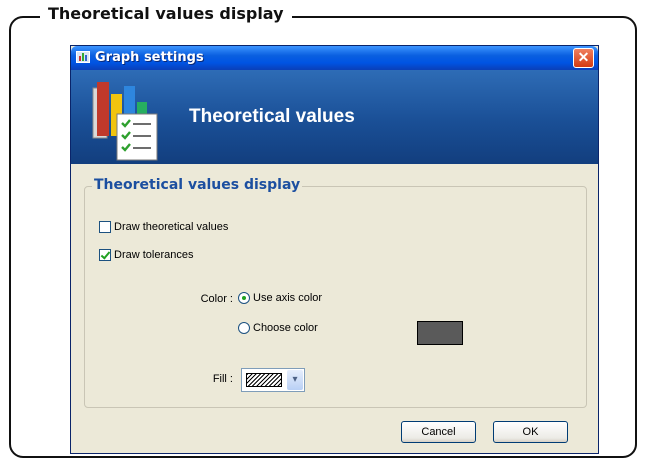 The height and width of the screenshot is (465, 652). What do you see at coordinates (440, 333) in the screenshot?
I see `color-swatch` at bounding box center [440, 333].